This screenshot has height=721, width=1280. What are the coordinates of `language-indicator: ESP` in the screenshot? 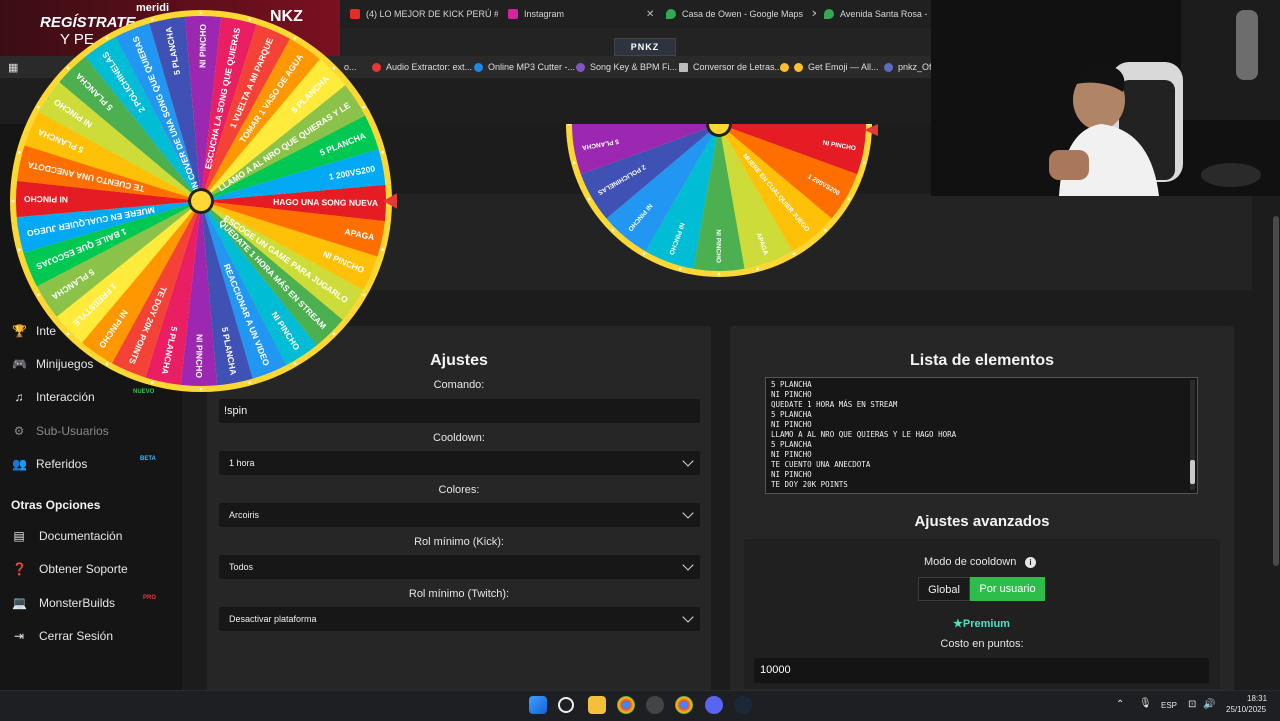 It's located at (1169, 705).